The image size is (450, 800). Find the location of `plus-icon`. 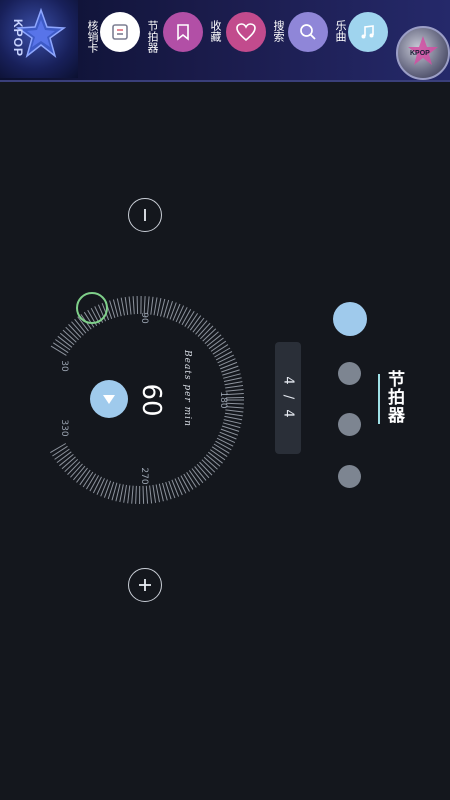

plus-icon is located at coordinates (145, 585).